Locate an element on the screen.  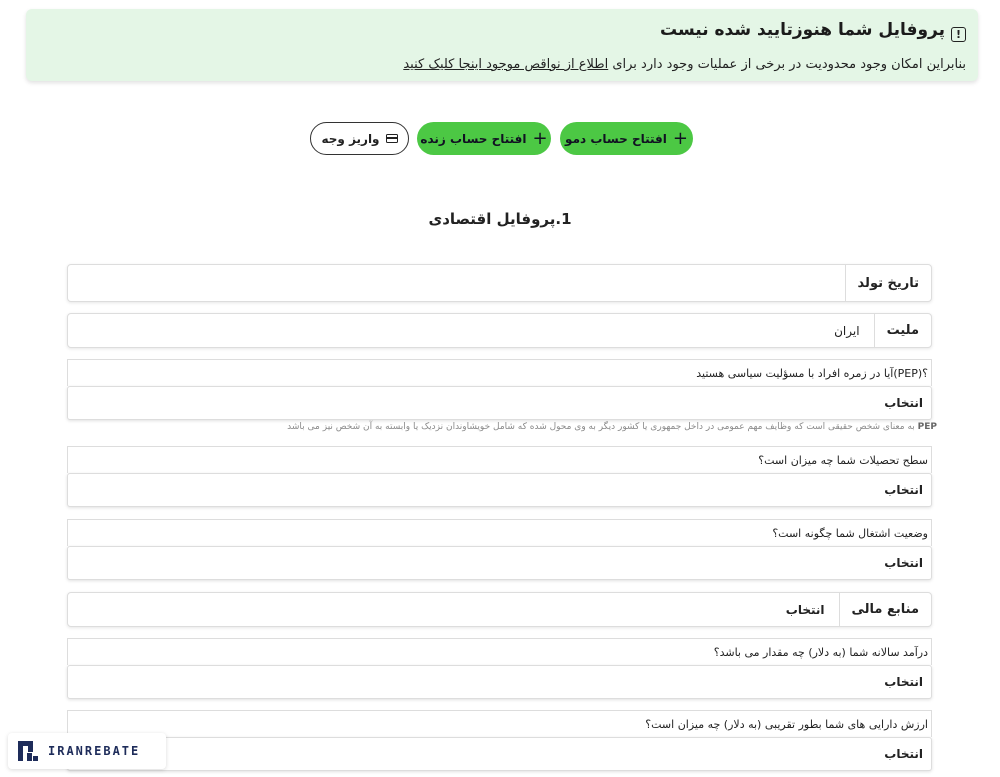
pep-select: انتخاب is located at coordinates (499, 403).